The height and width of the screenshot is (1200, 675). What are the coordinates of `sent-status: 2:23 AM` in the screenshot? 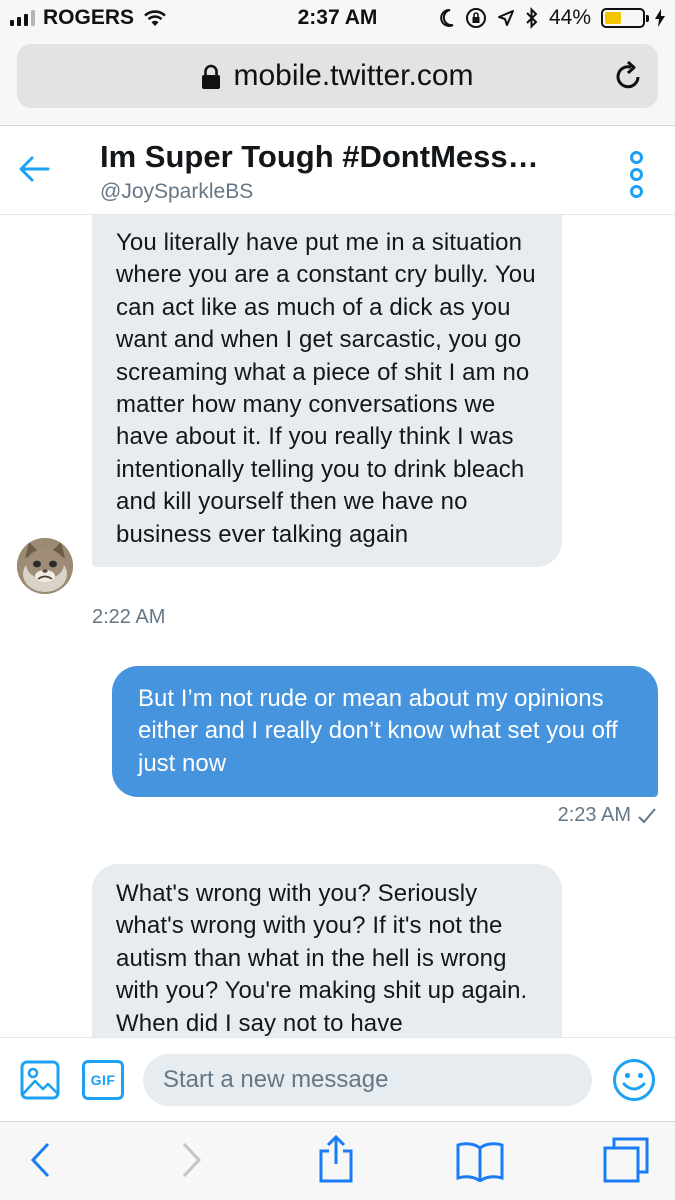 It's located at (607, 815).